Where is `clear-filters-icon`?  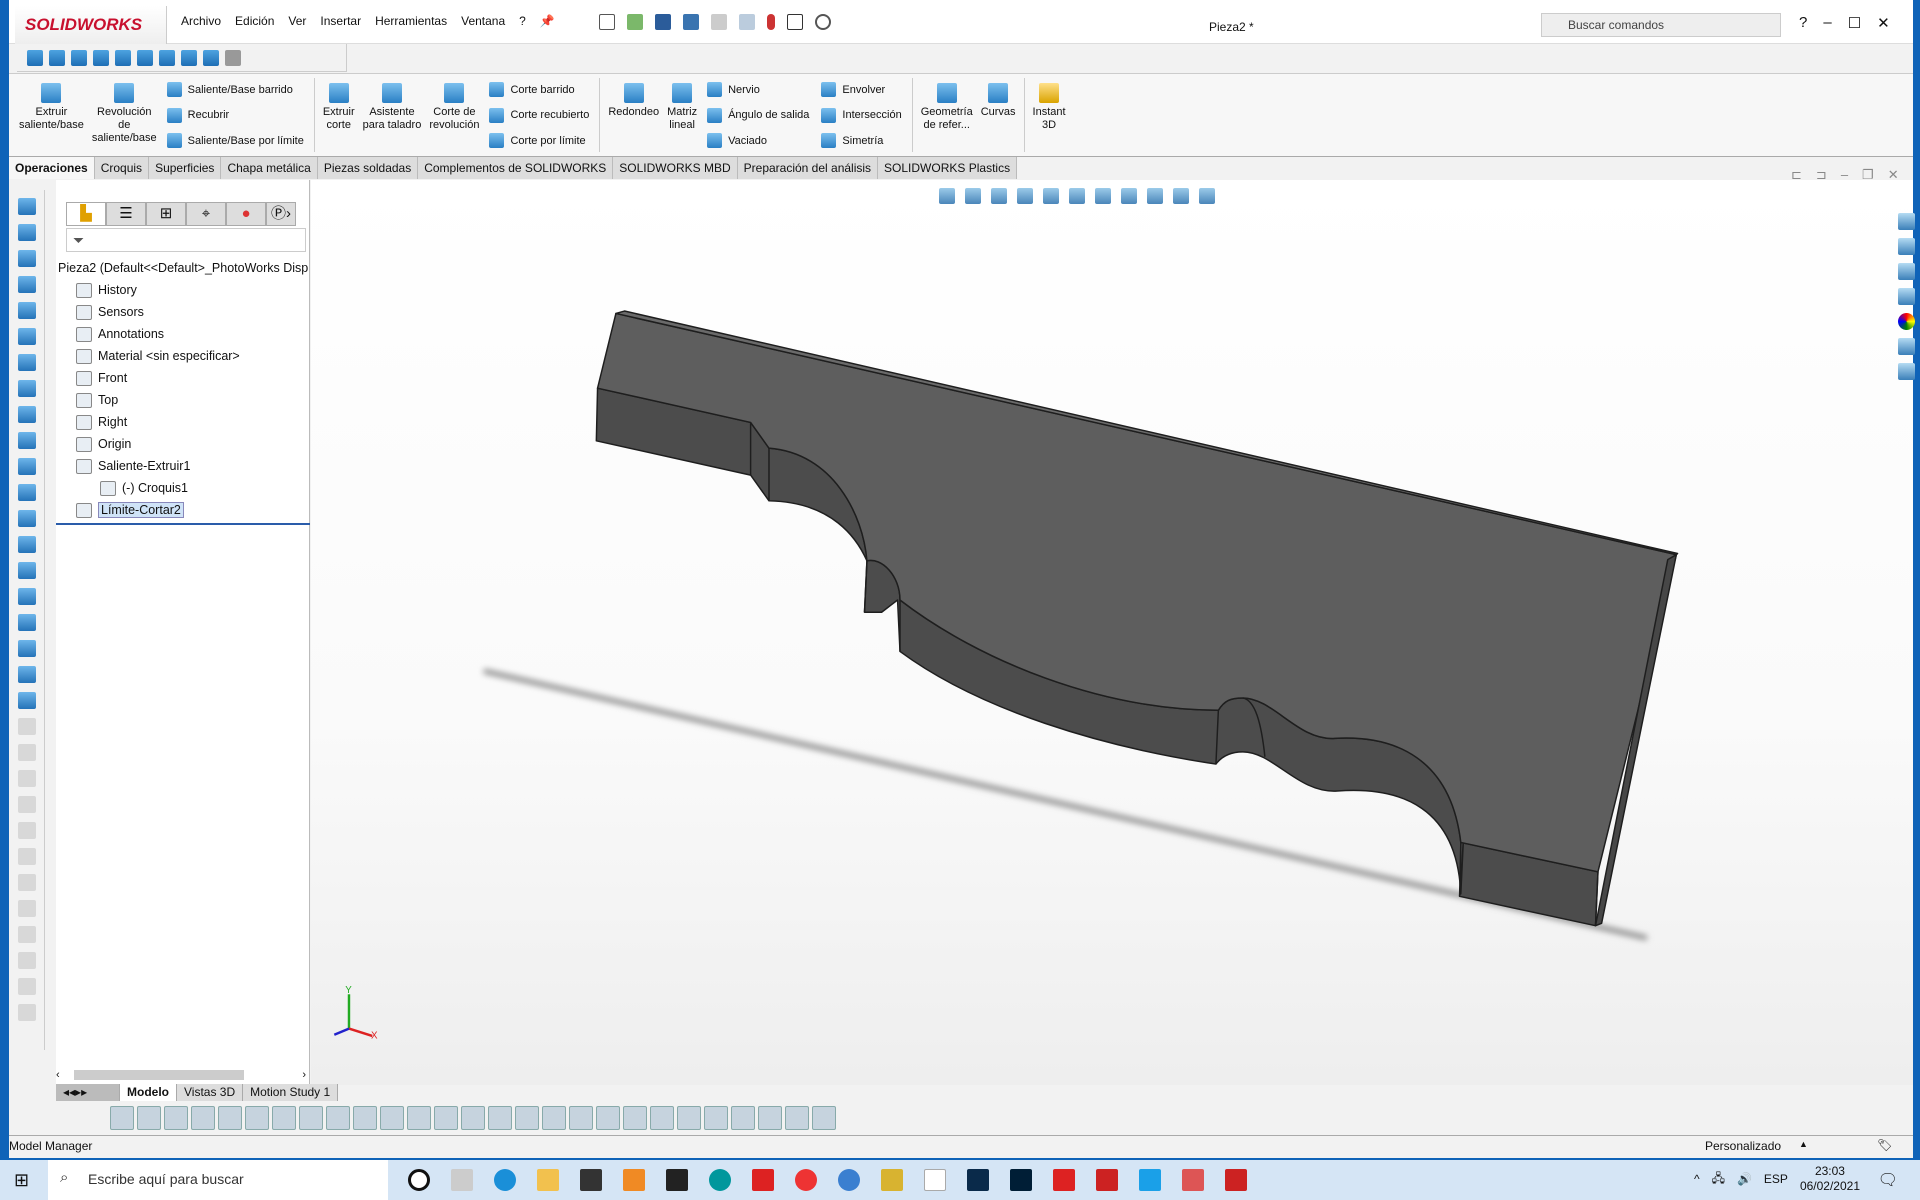
clear-filters-icon is located at coordinates (95, 1118).